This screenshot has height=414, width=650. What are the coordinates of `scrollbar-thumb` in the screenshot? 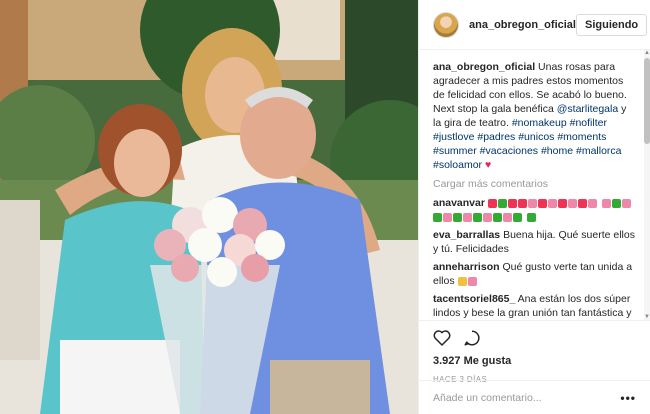 It's located at (647, 101).